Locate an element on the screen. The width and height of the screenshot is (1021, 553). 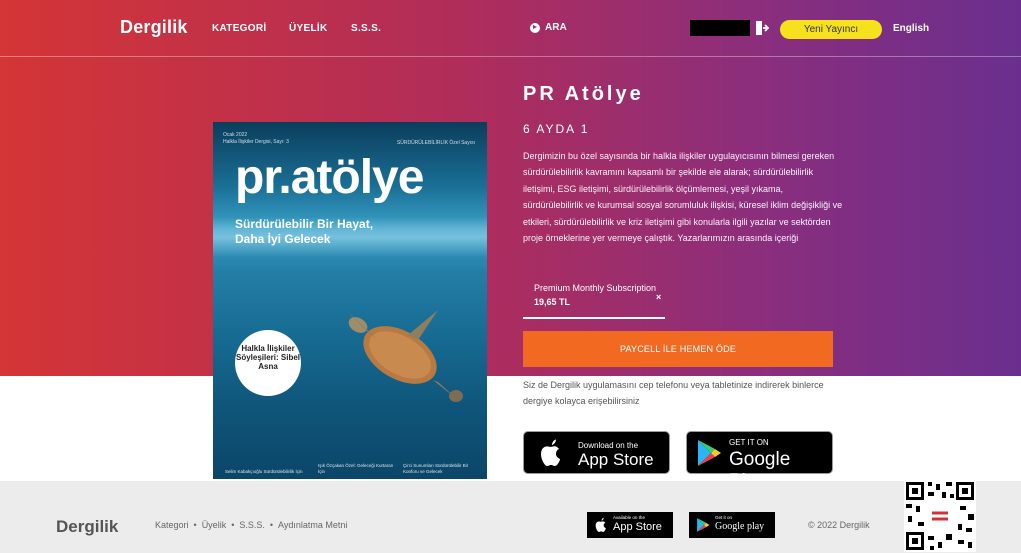
cover-badge: Halkla İlişkiler Söyleşileri: Sibel Asna is located at coordinates (268, 363).